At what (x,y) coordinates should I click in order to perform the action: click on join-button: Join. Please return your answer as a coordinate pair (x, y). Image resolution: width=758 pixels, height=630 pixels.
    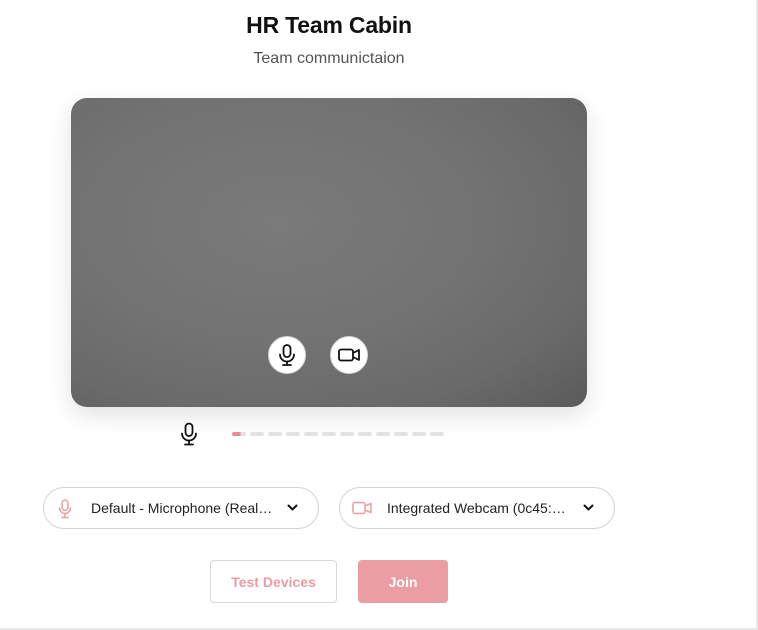
    Looking at the image, I should click on (403, 581).